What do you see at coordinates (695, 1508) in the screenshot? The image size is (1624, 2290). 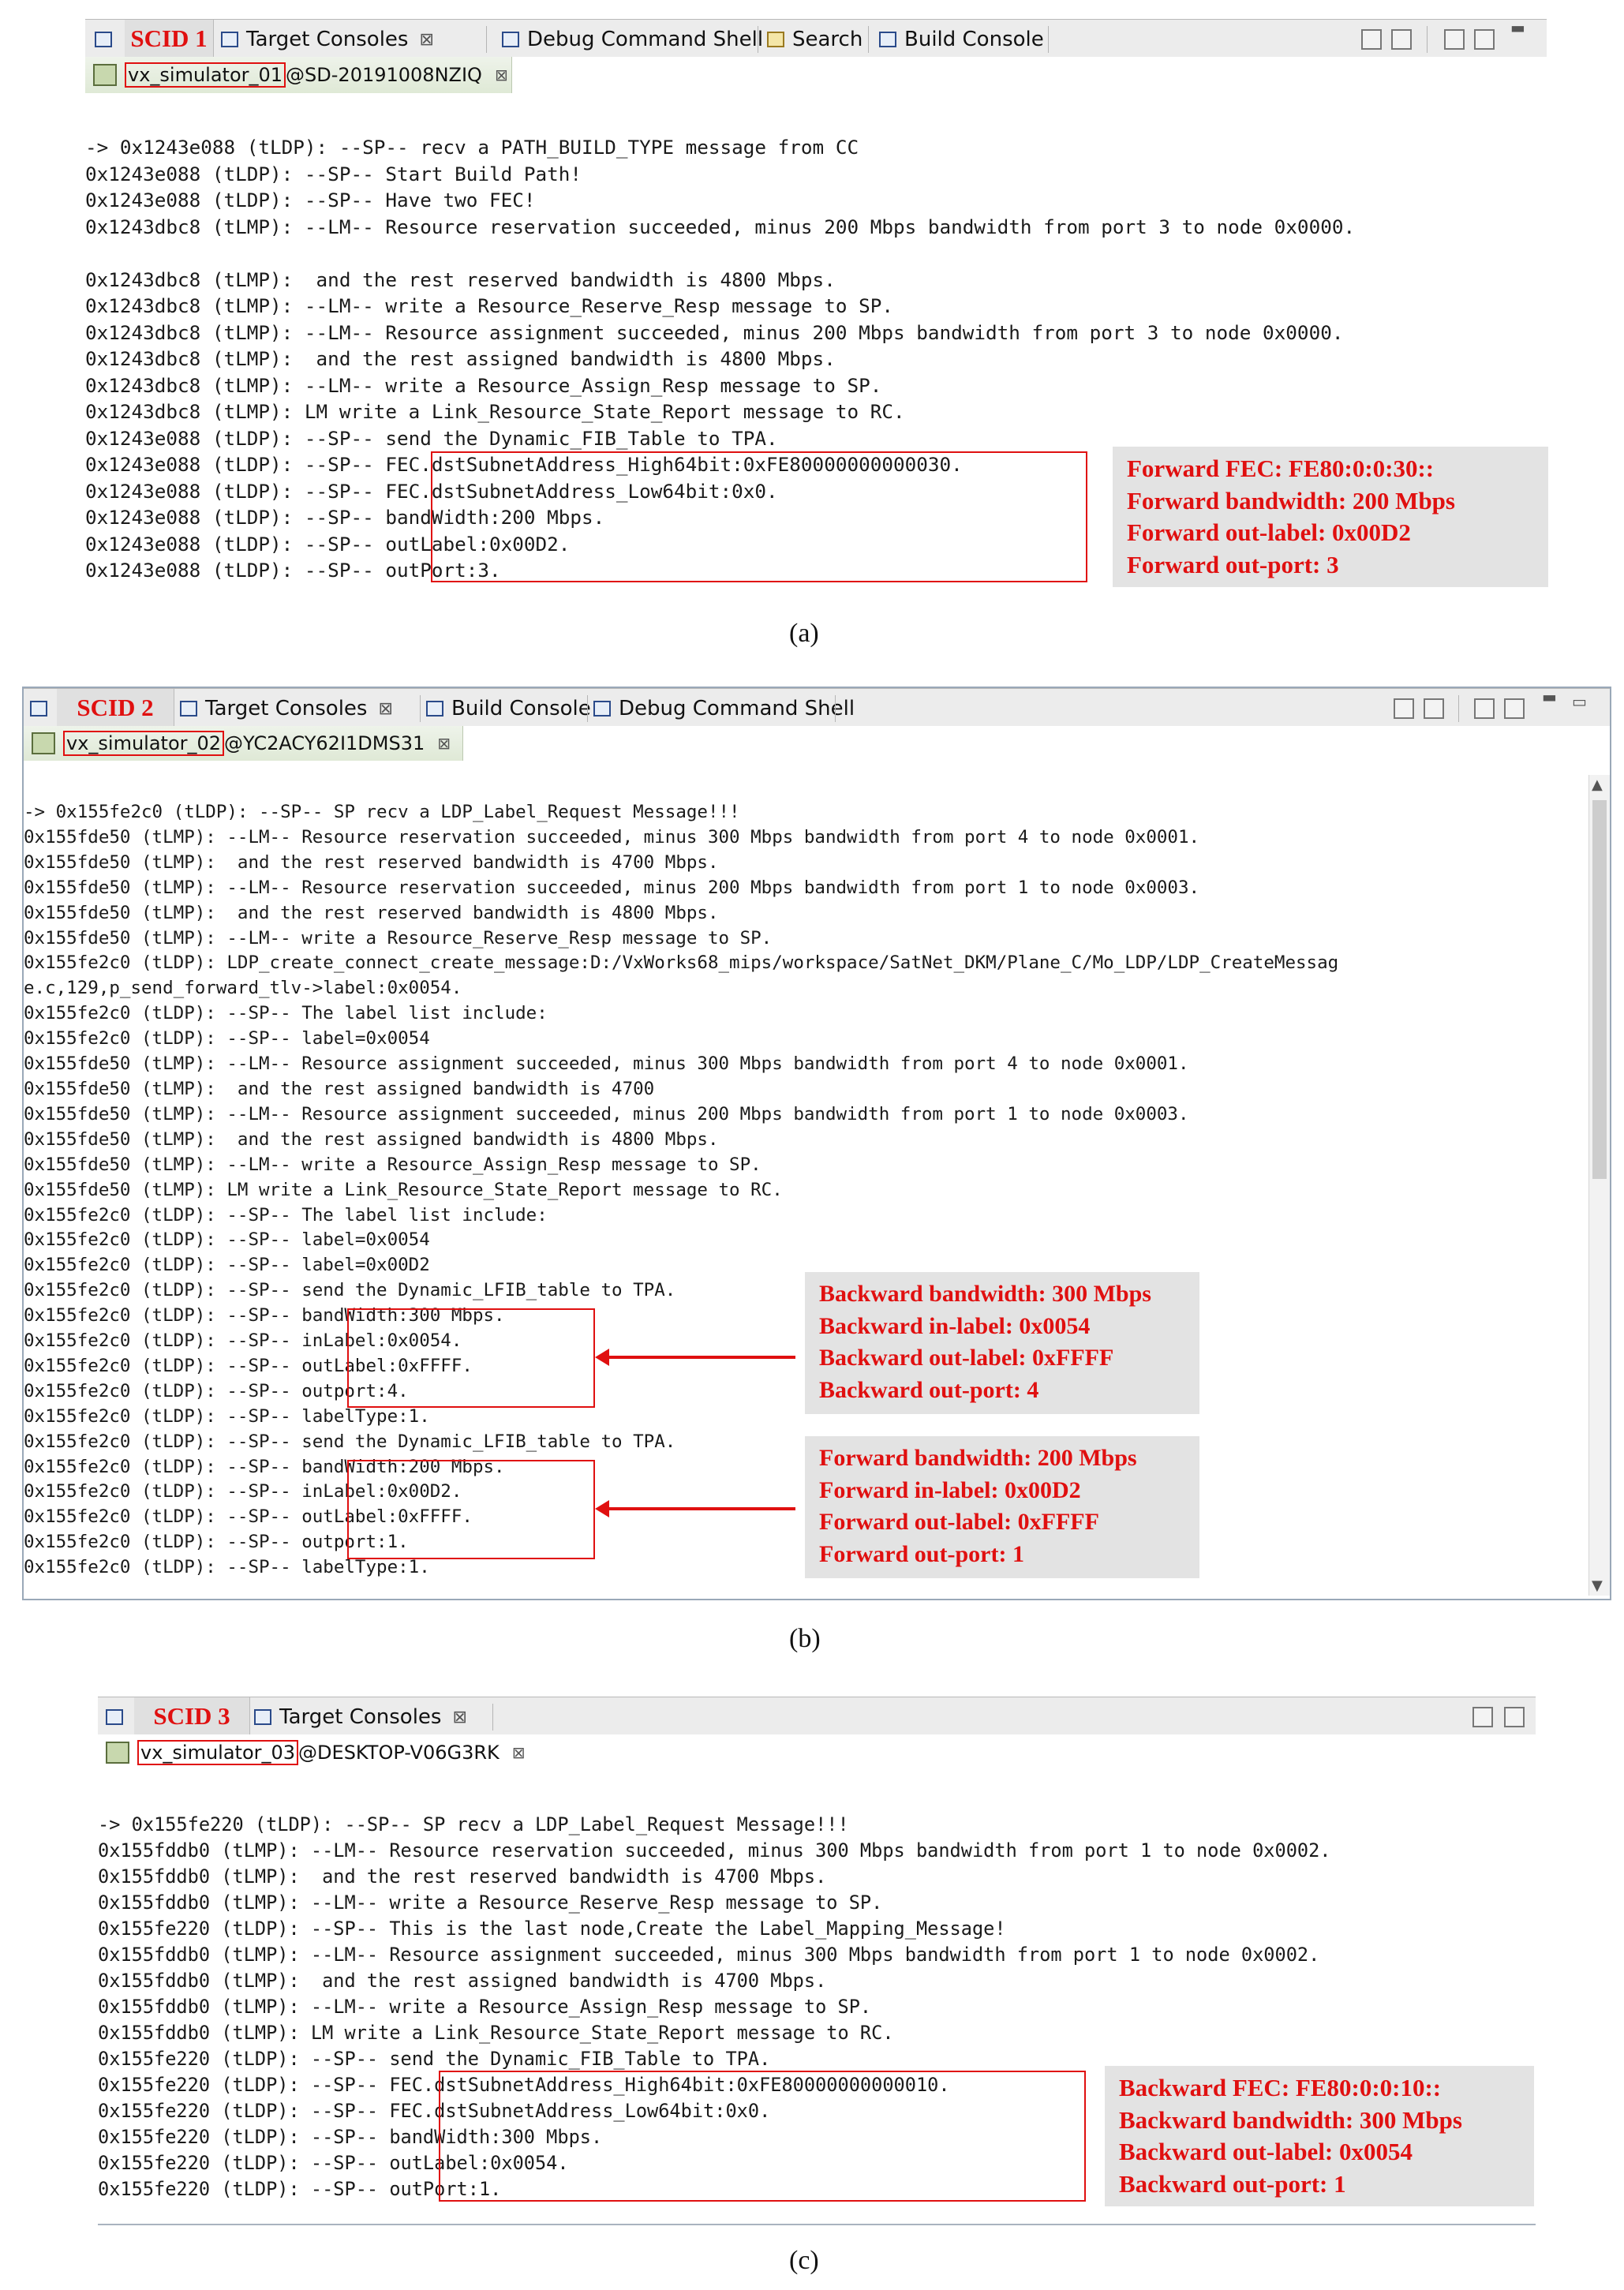 I see `arrow-left-icon` at bounding box center [695, 1508].